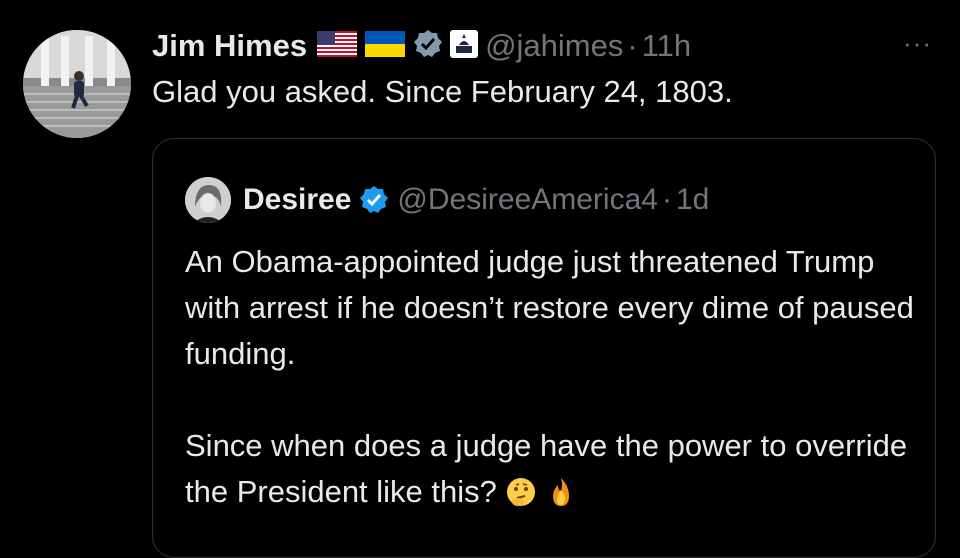  Describe the element at coordinates (917, 43) in the screenshot. I see `more-options-icon: ···` at that location.